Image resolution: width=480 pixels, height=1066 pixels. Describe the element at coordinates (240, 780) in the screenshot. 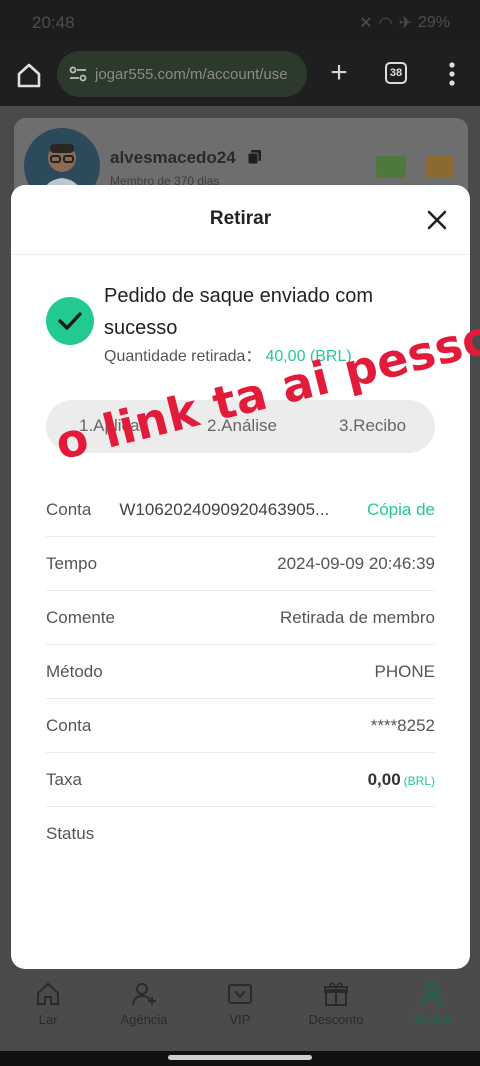

I see `detail-row-taxa: Taxa 0,00 (BRL)` at that location.